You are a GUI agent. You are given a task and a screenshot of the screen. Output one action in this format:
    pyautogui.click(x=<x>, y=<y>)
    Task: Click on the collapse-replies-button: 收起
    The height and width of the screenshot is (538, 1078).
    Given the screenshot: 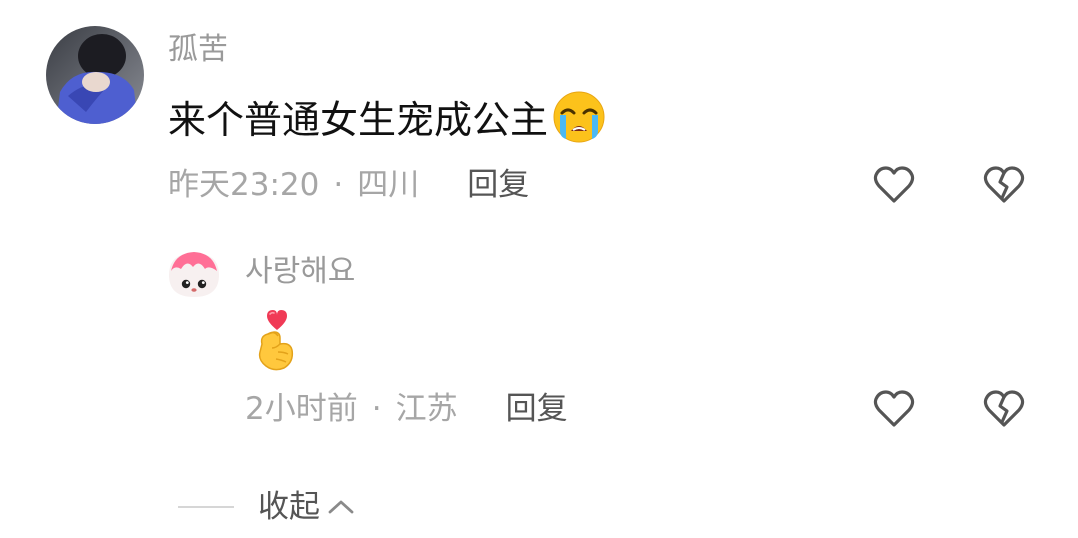 What is the action you would take?
    pyautogui.click(x=267, y=507)
    